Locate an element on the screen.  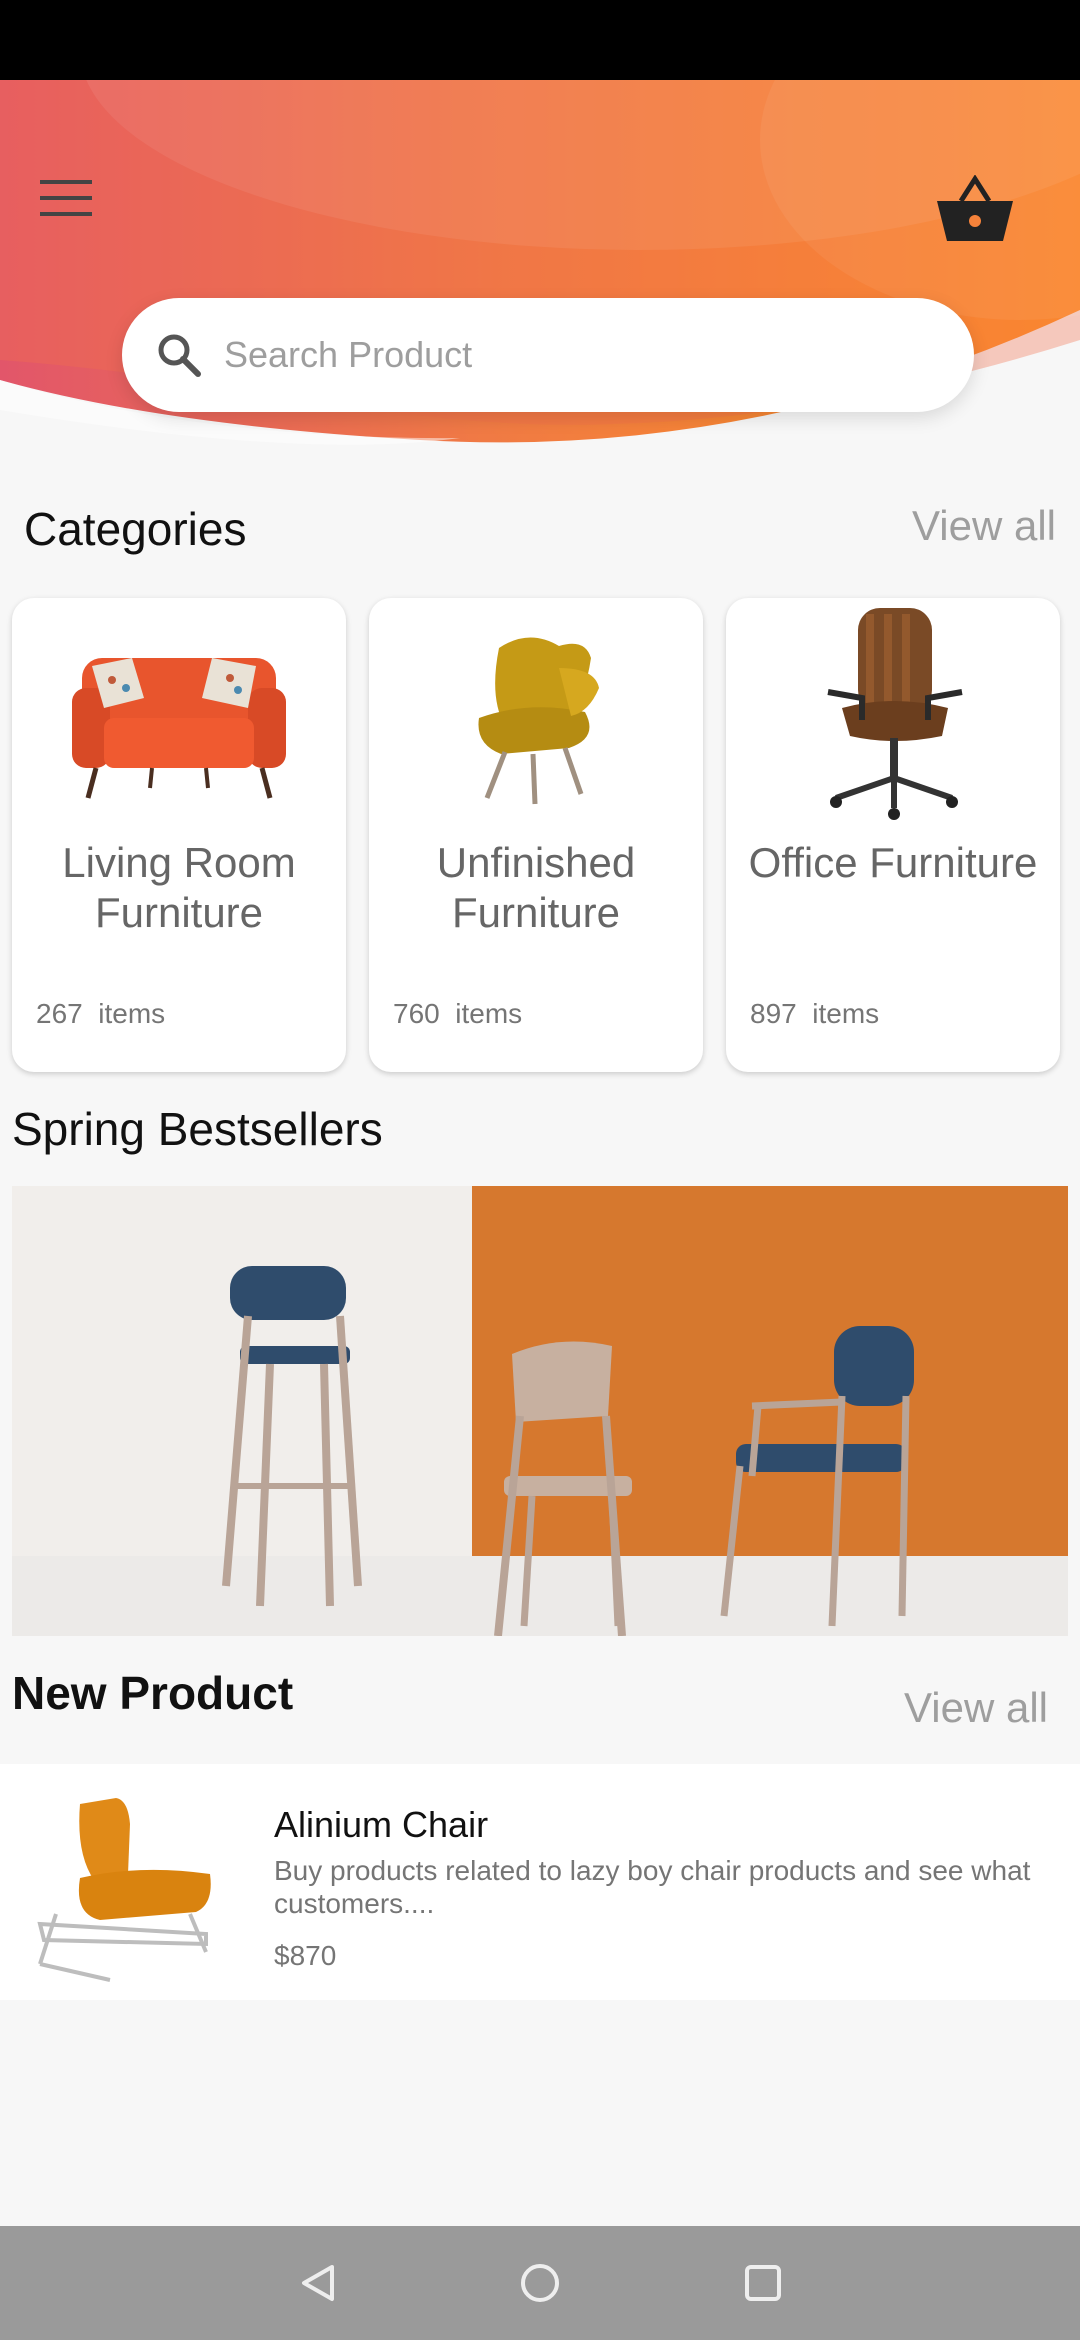
cart-button is located at coordinates (980, 220).